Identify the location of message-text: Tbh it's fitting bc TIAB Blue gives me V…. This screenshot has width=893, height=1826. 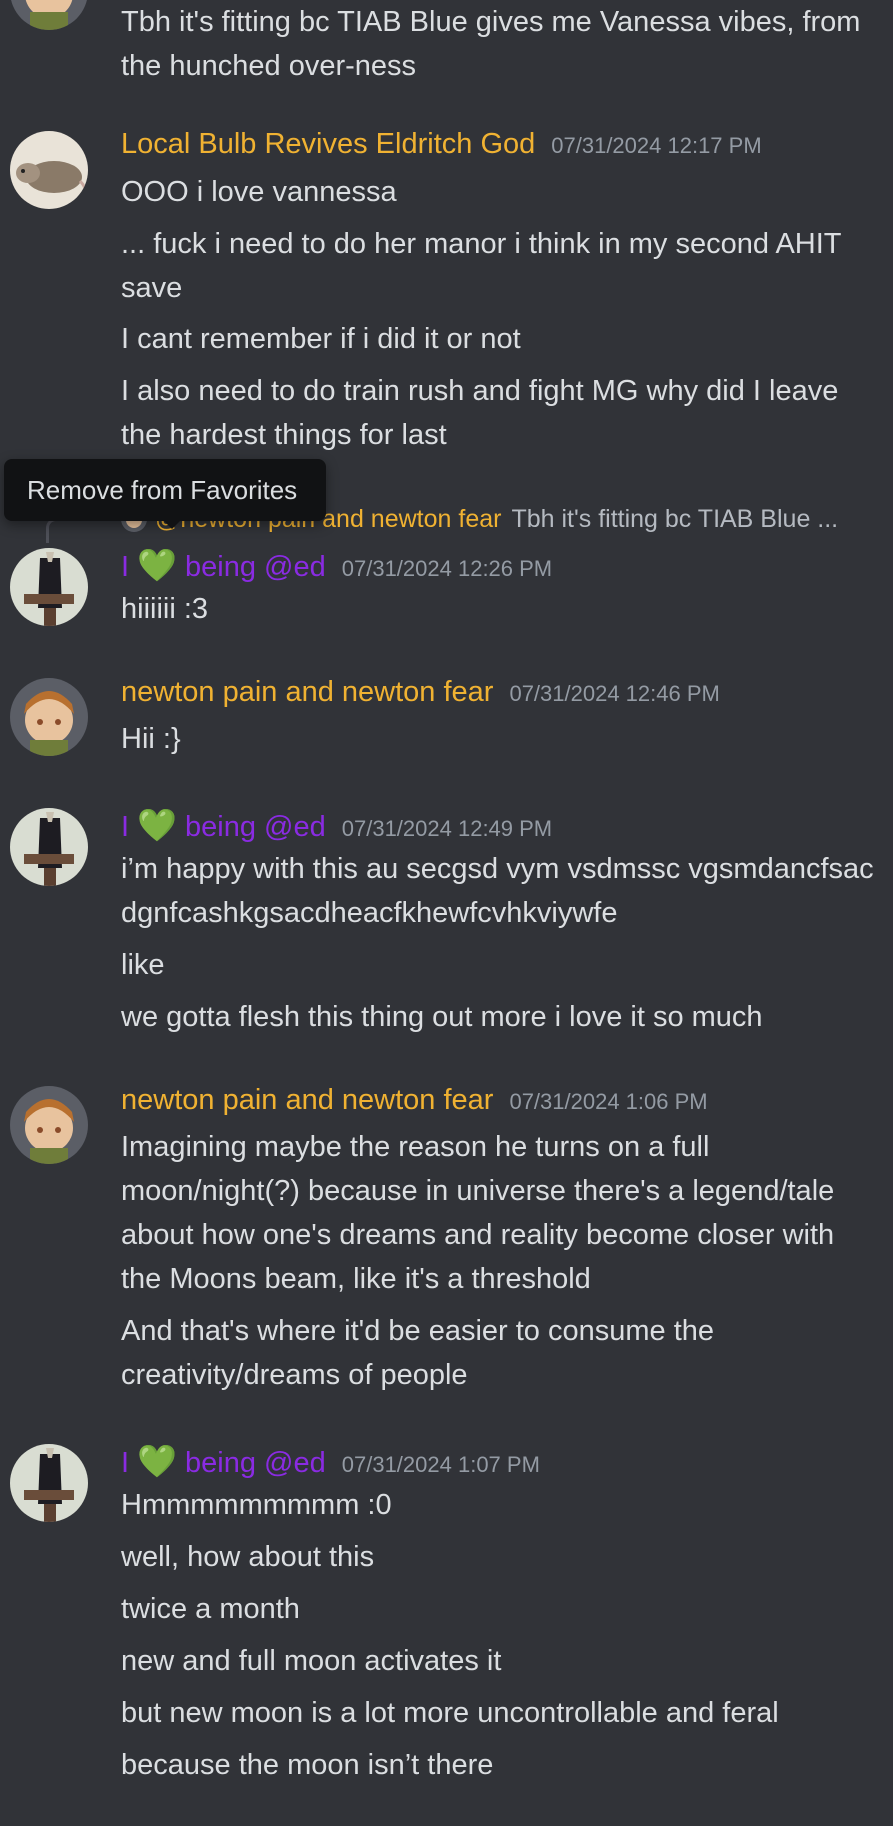
(491, 44).